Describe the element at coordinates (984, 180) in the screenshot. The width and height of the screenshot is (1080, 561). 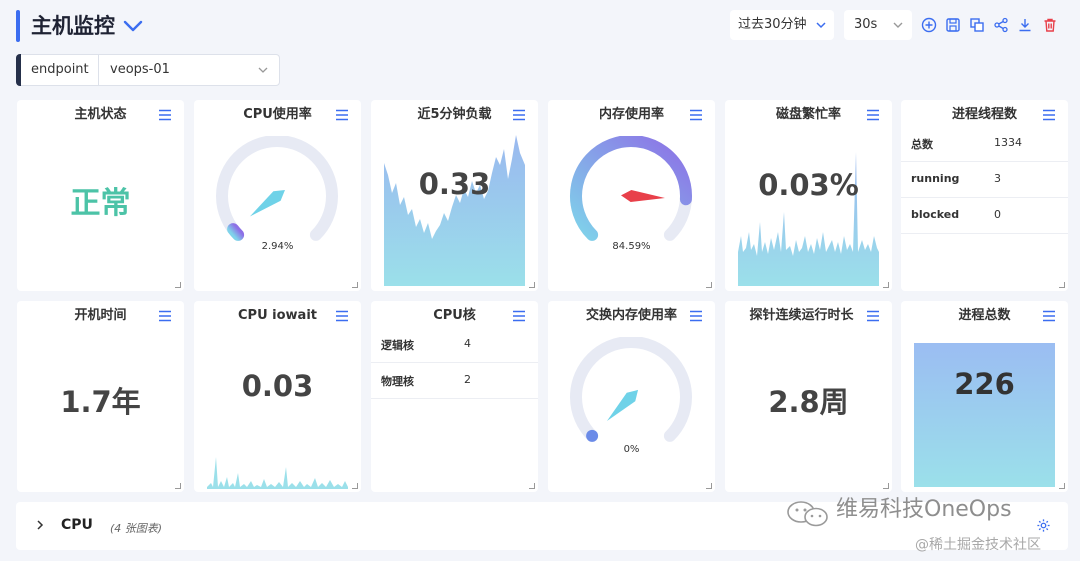
I see `table-row: running 3` at that location.